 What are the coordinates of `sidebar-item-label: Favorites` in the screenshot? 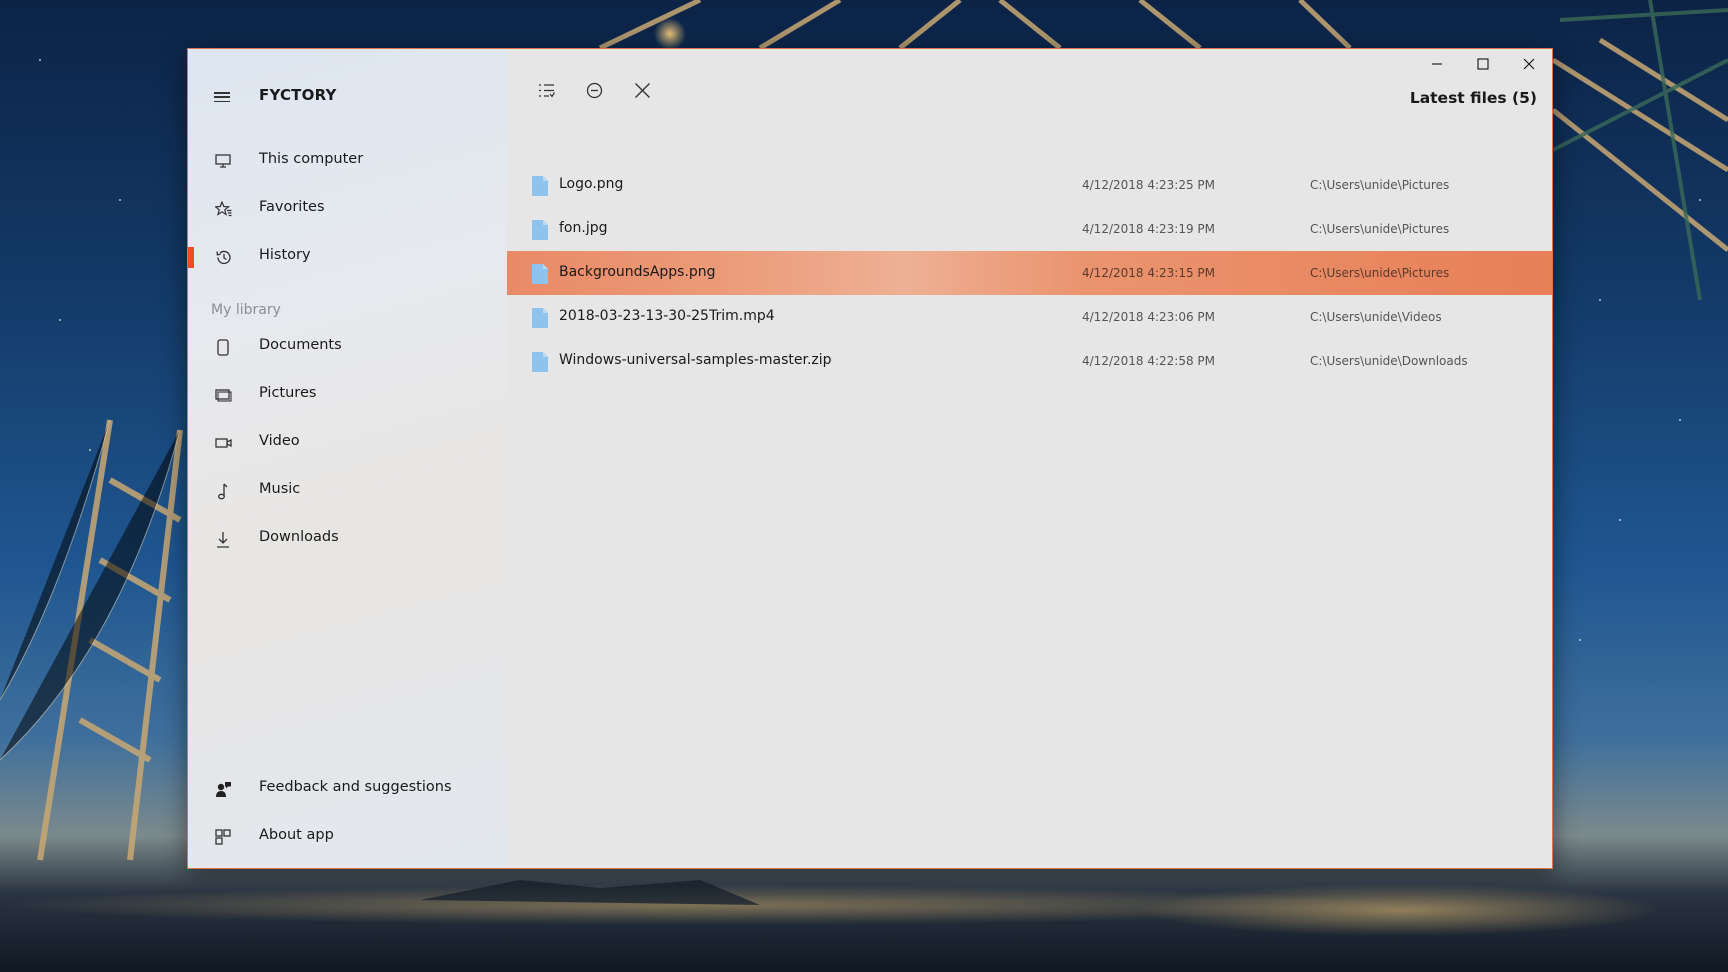 It's located at (292, 207).